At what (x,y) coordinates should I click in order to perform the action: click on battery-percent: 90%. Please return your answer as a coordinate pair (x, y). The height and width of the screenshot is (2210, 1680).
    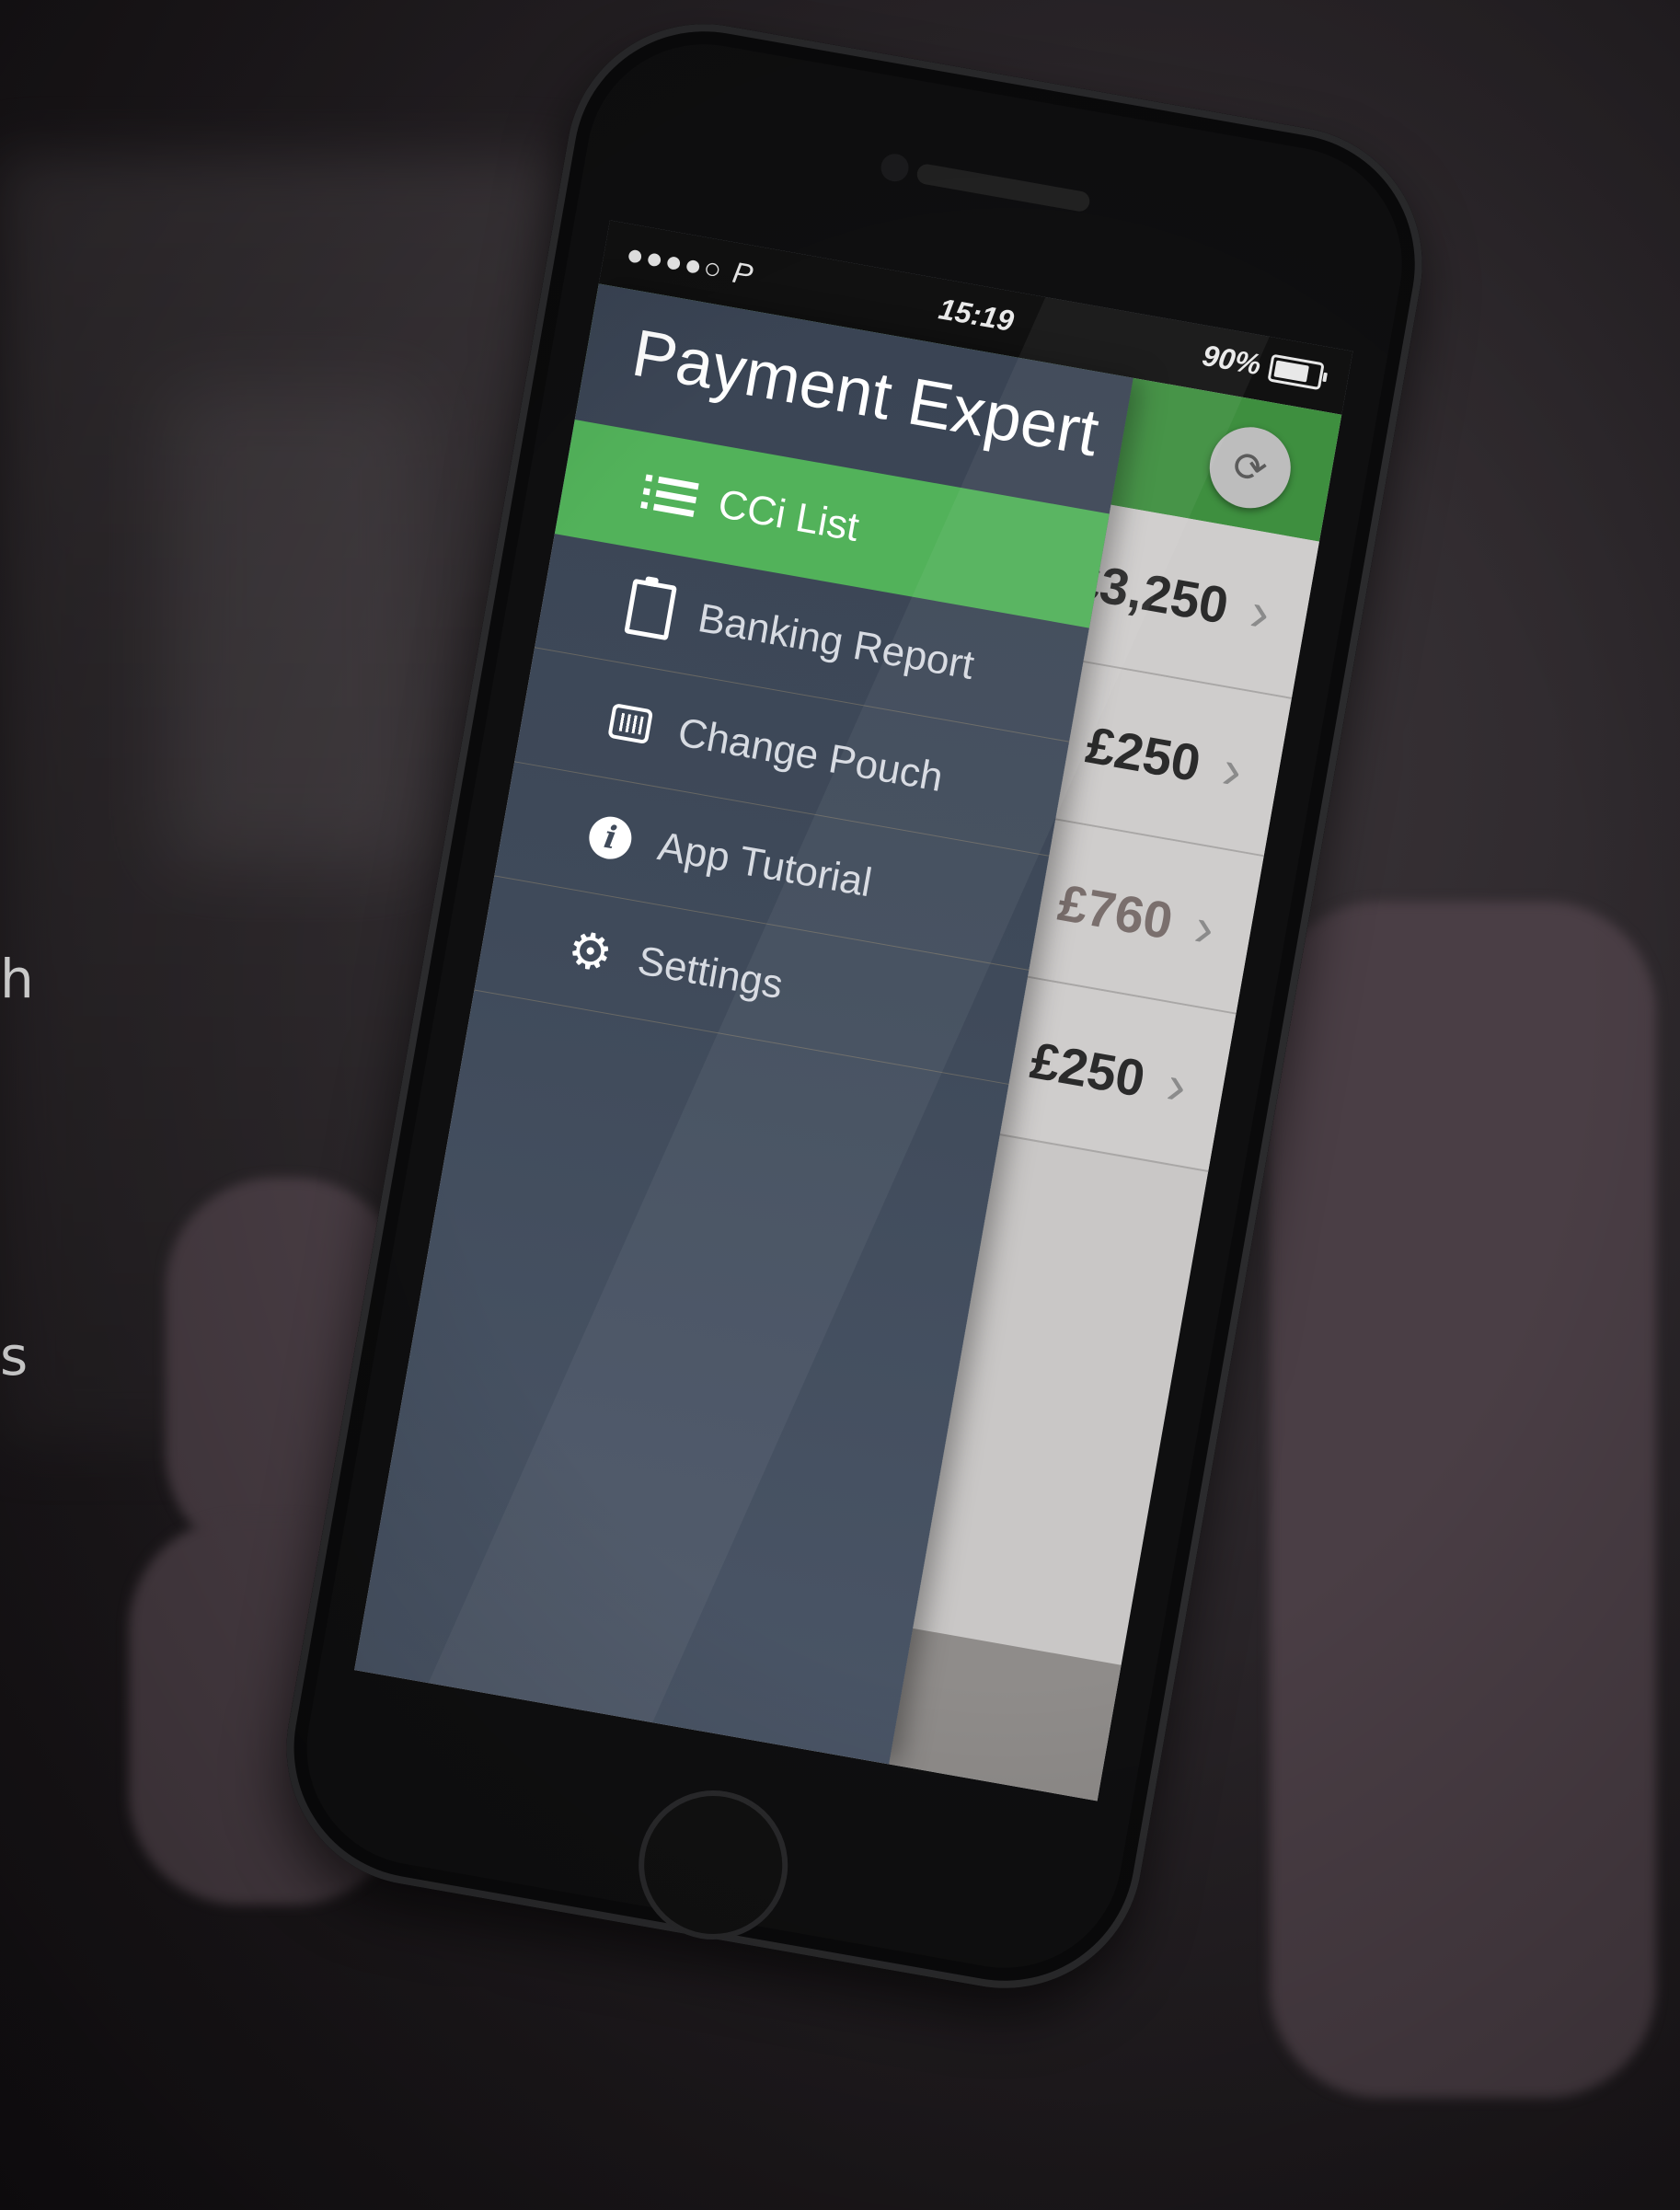
    Looking at the image, I should click on (1232, 360).